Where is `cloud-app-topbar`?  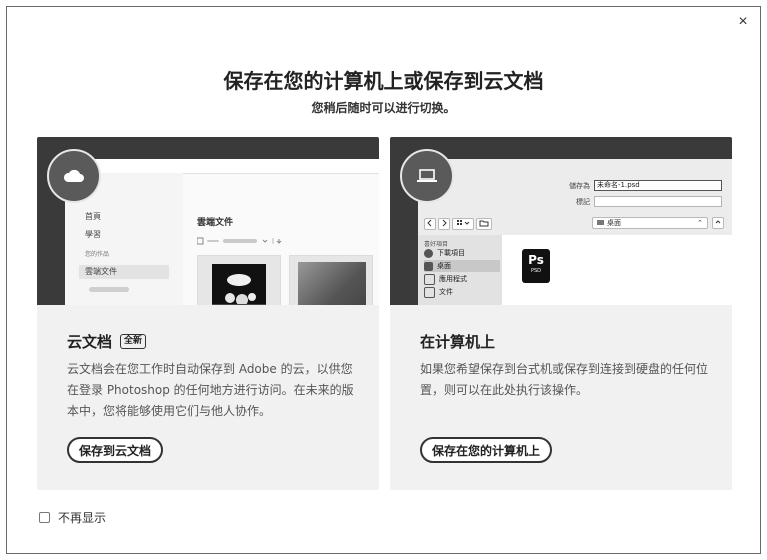 cloud-app-topbar is located at coordinates (222, 166).